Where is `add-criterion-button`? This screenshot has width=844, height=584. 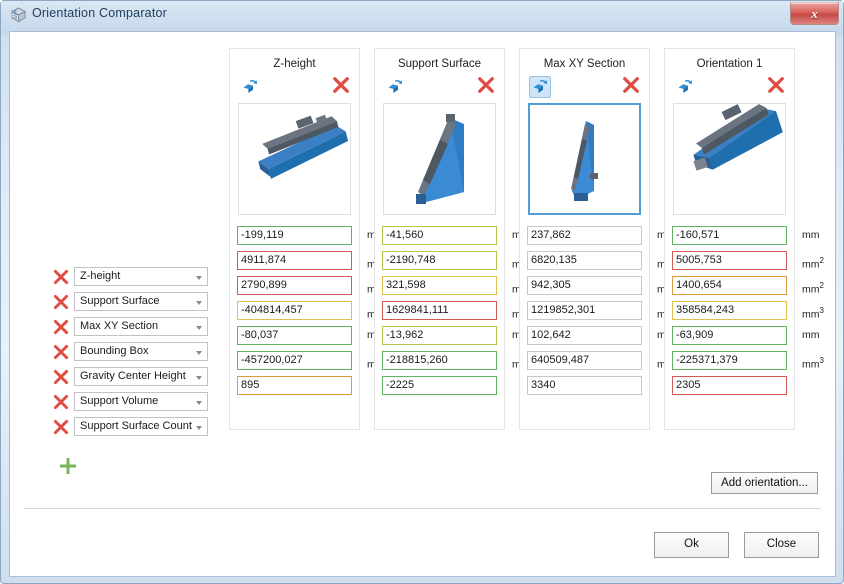
add-criterion-button is located at coordinates (68, 466).